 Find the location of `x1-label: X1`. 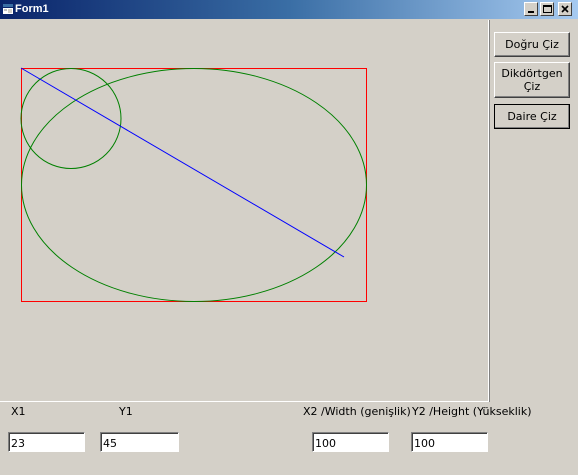

x1-label: X1 is located at coordinates (18, 411).